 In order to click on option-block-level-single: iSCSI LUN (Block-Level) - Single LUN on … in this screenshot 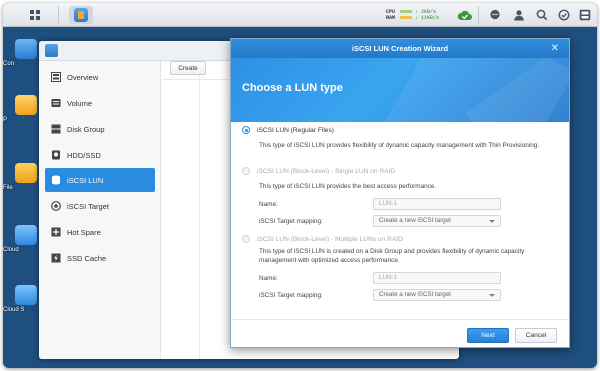, I will do `click(318, 171)`.